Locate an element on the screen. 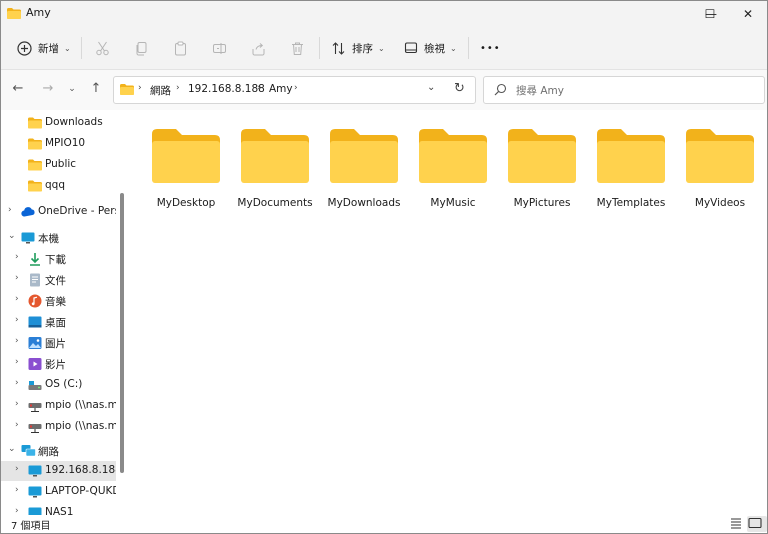  music-icon is located at coordinates (35, 301).